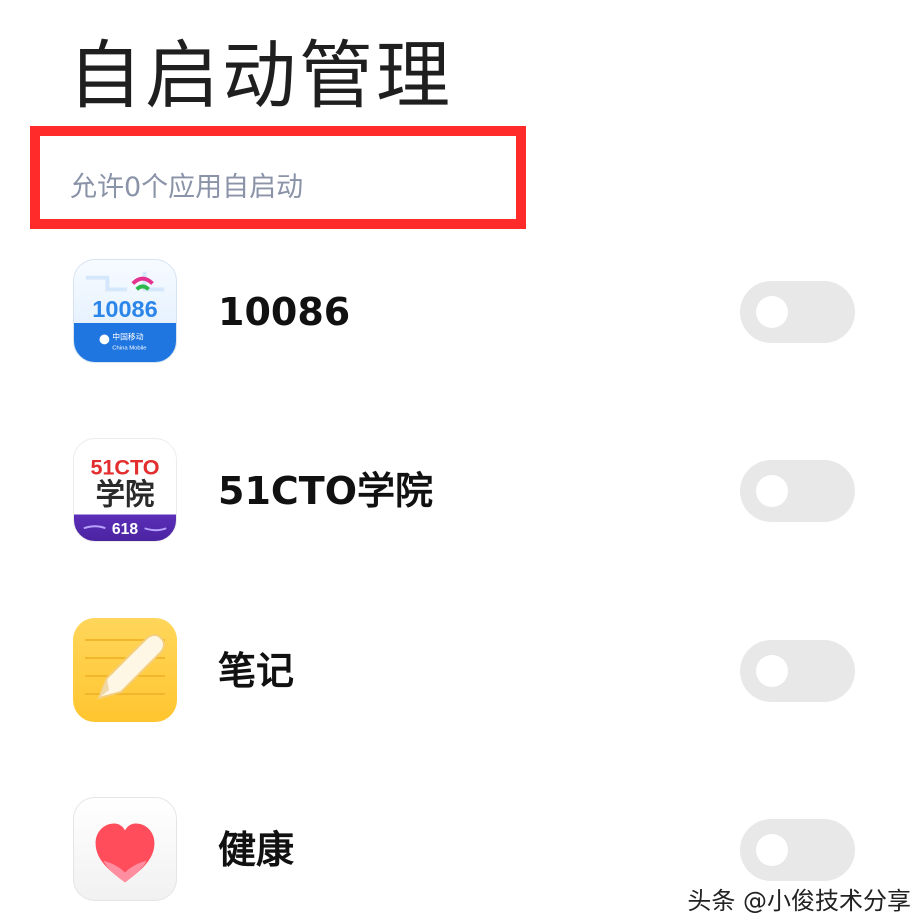 The width and height of the screenshot is (923, 923). Describe the element at coordinates (461, 673) in the screenshot. I see `app-row-notes: 笔记` at that location.